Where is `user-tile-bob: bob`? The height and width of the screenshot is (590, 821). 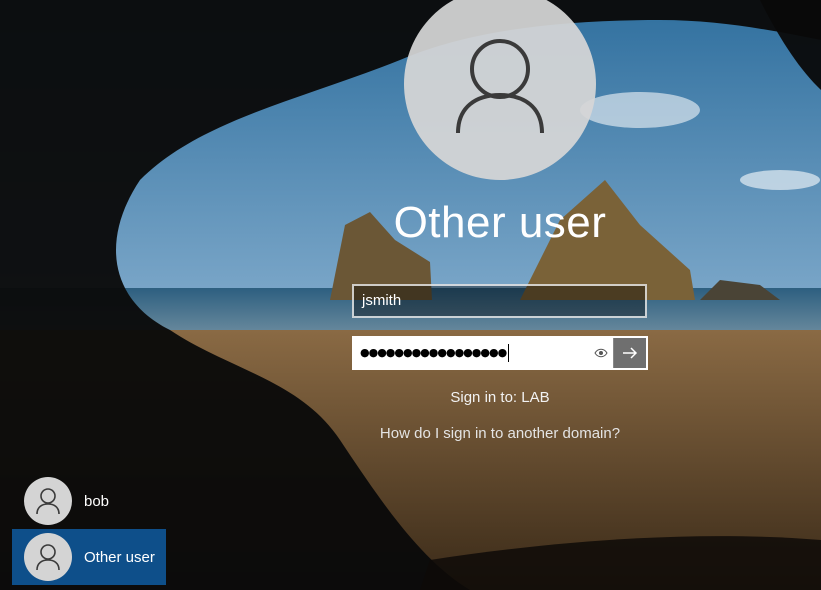 user-tile-bob: bob is located at coordinates (89, 501).